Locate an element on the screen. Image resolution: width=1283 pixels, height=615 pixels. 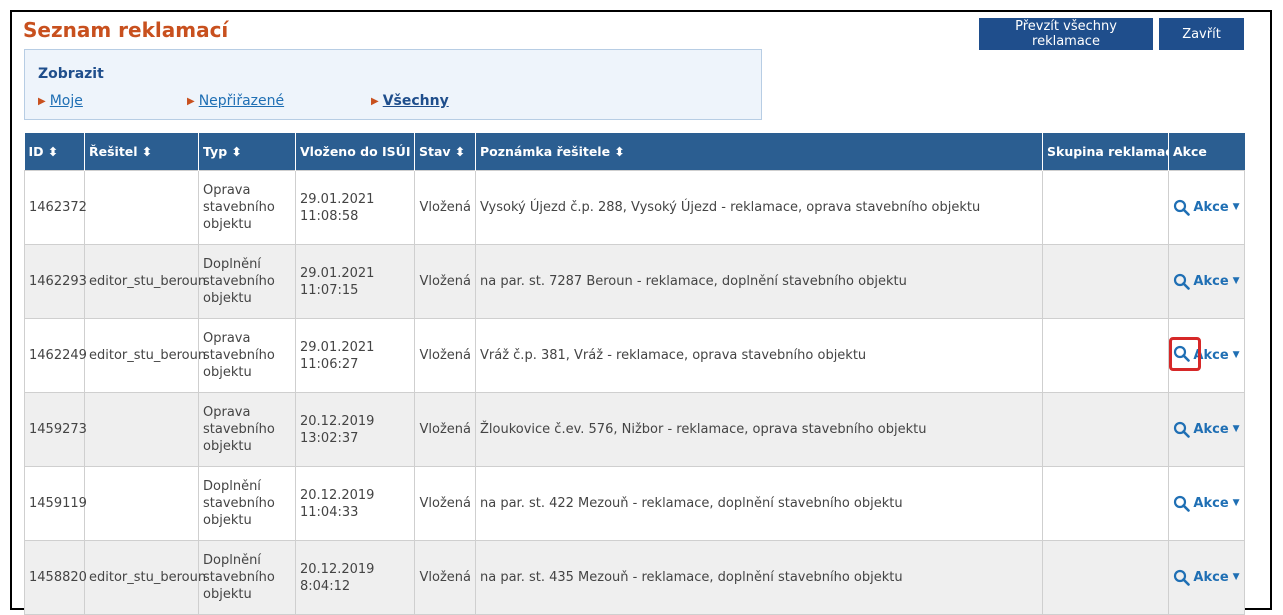
close-button: Zavřít is located at coordinates (1201, 34).